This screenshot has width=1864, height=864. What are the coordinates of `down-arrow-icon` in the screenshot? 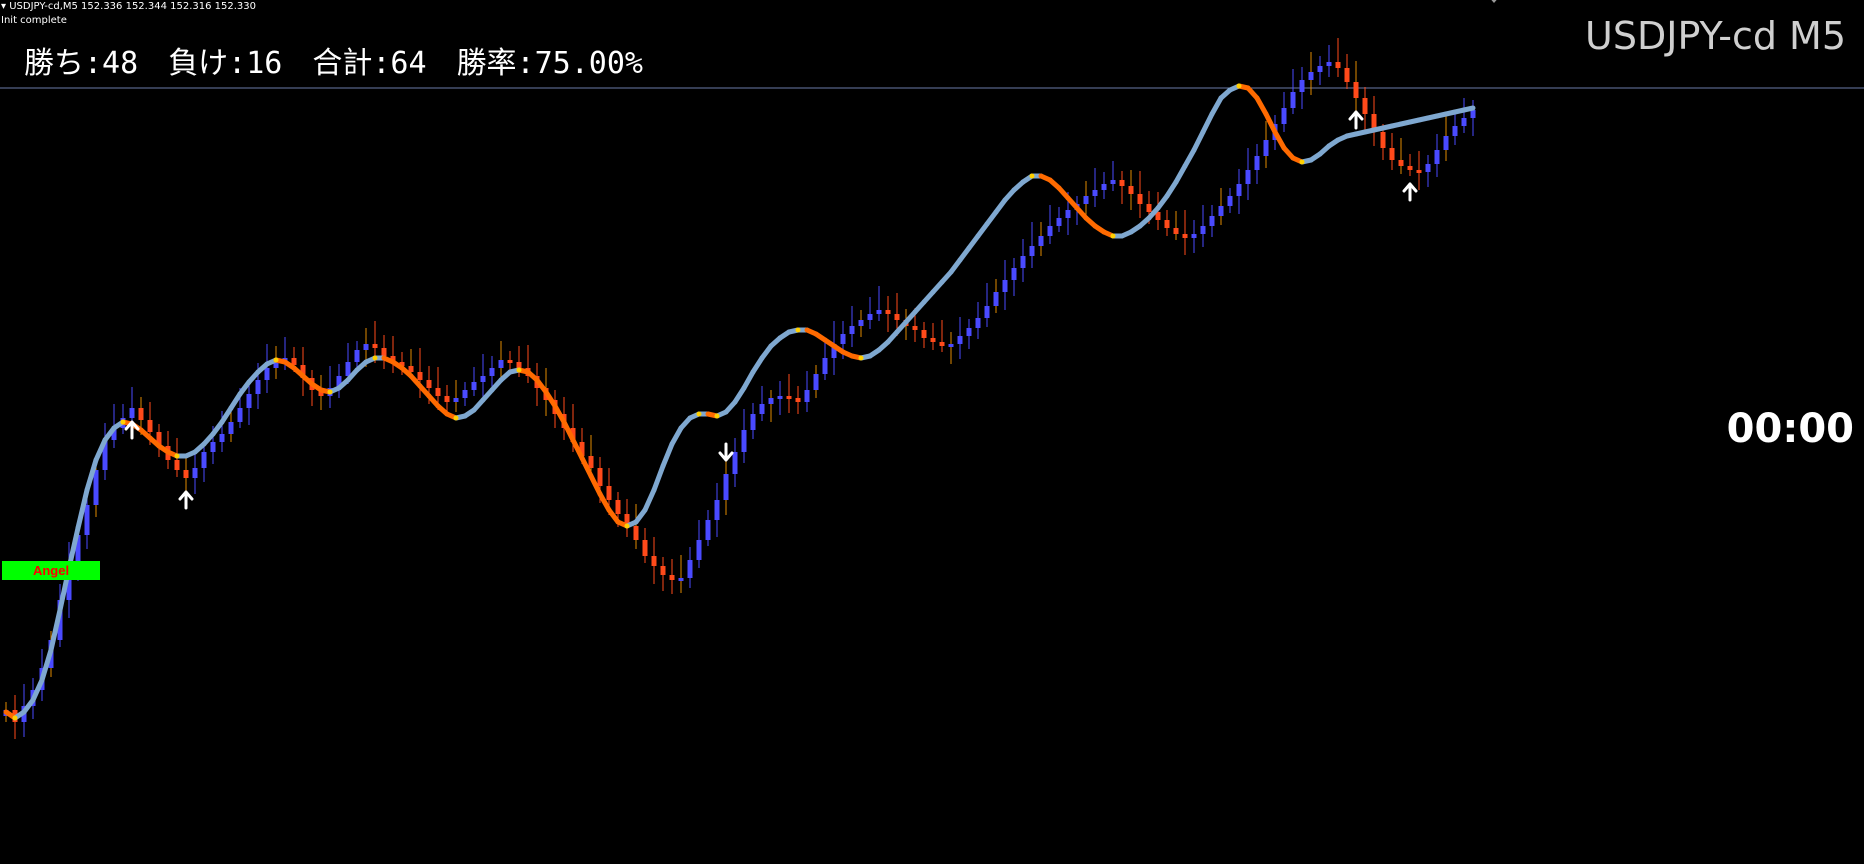 It's located at (726, 452).